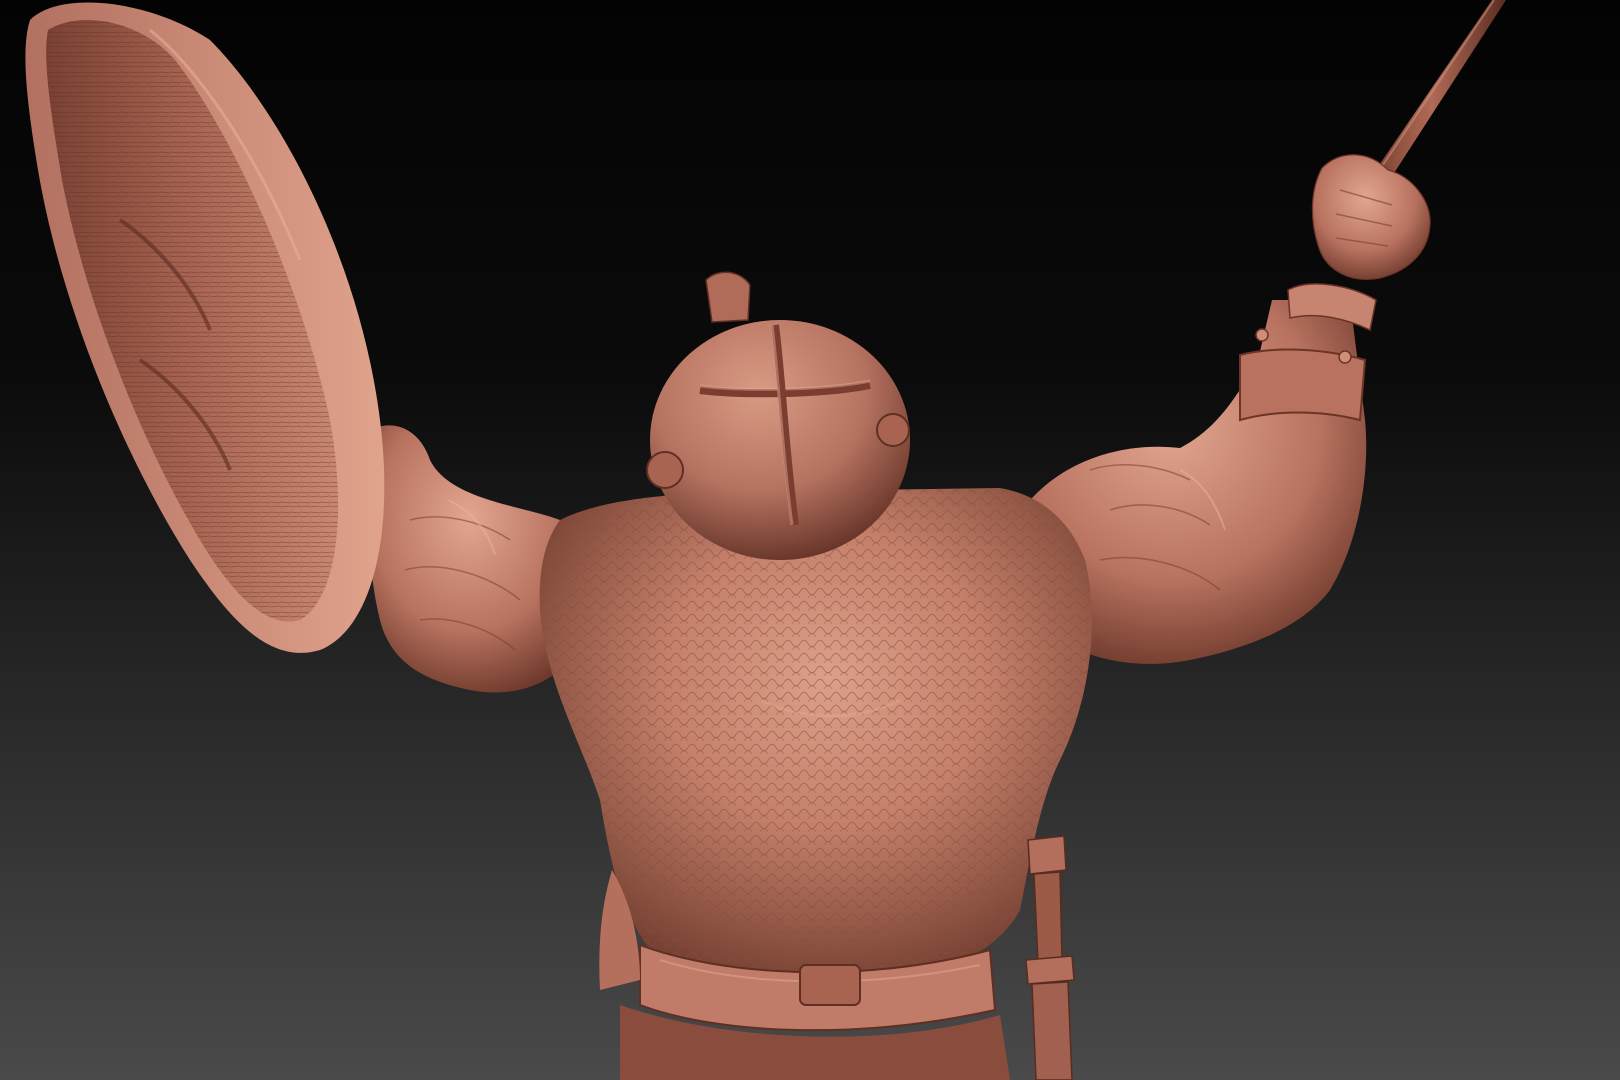 Image resolution: width=1620 pixels, height=1080 pixels. What do you see at coordinates (815, 1011) in the screenshot?
I see `belt` at bounding box center [815, 1011].